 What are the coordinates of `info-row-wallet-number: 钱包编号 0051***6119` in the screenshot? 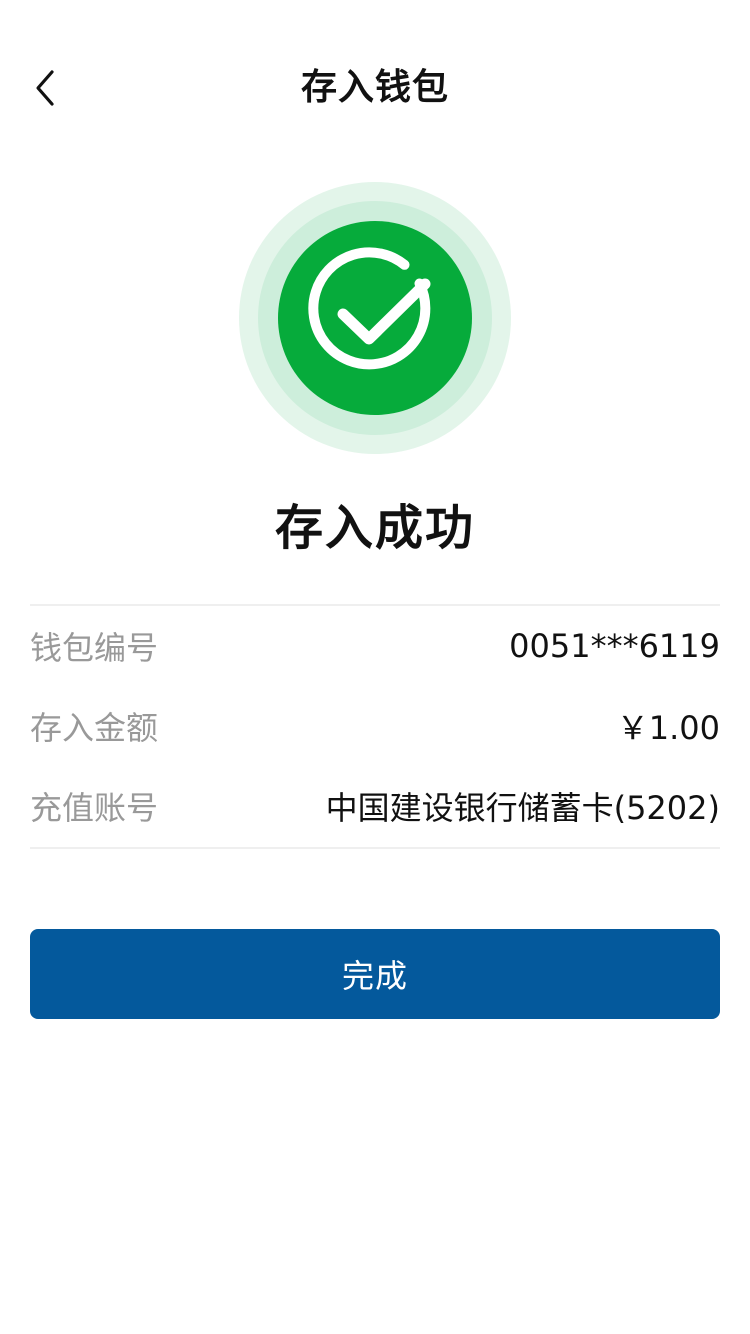 It's located at (375, 646).